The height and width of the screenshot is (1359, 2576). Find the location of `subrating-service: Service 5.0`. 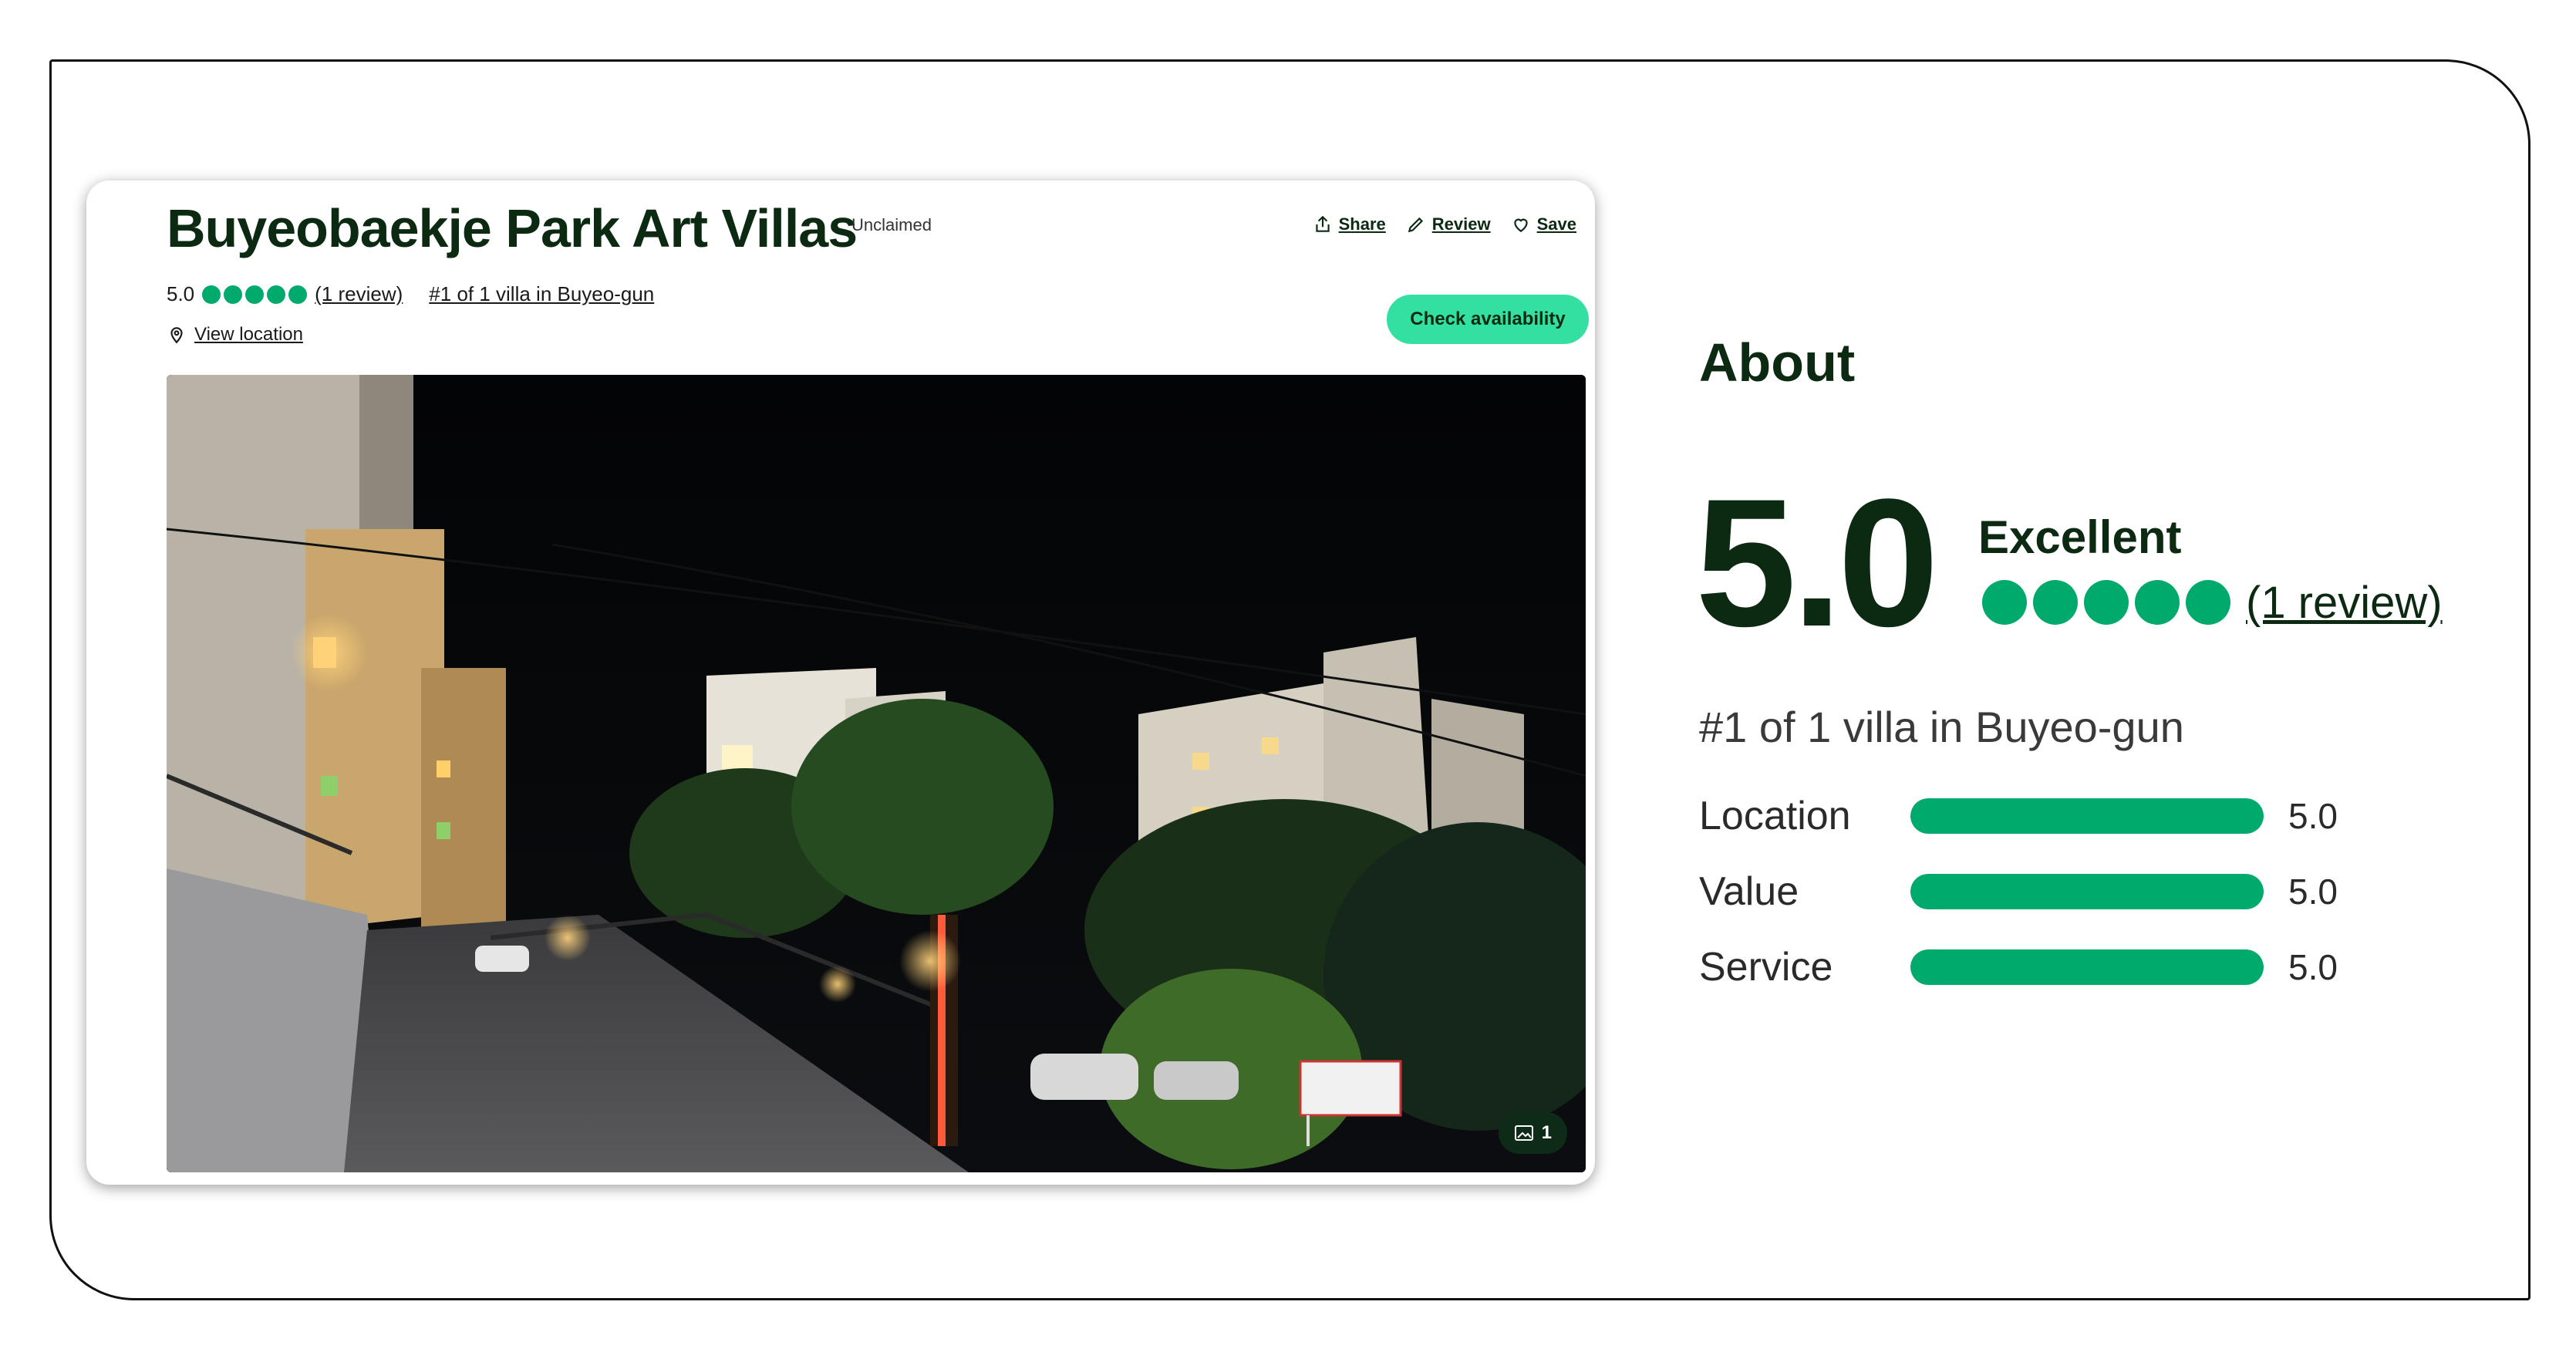

subrating-service: Service 5.0 is located at coordinates (2018, 967).